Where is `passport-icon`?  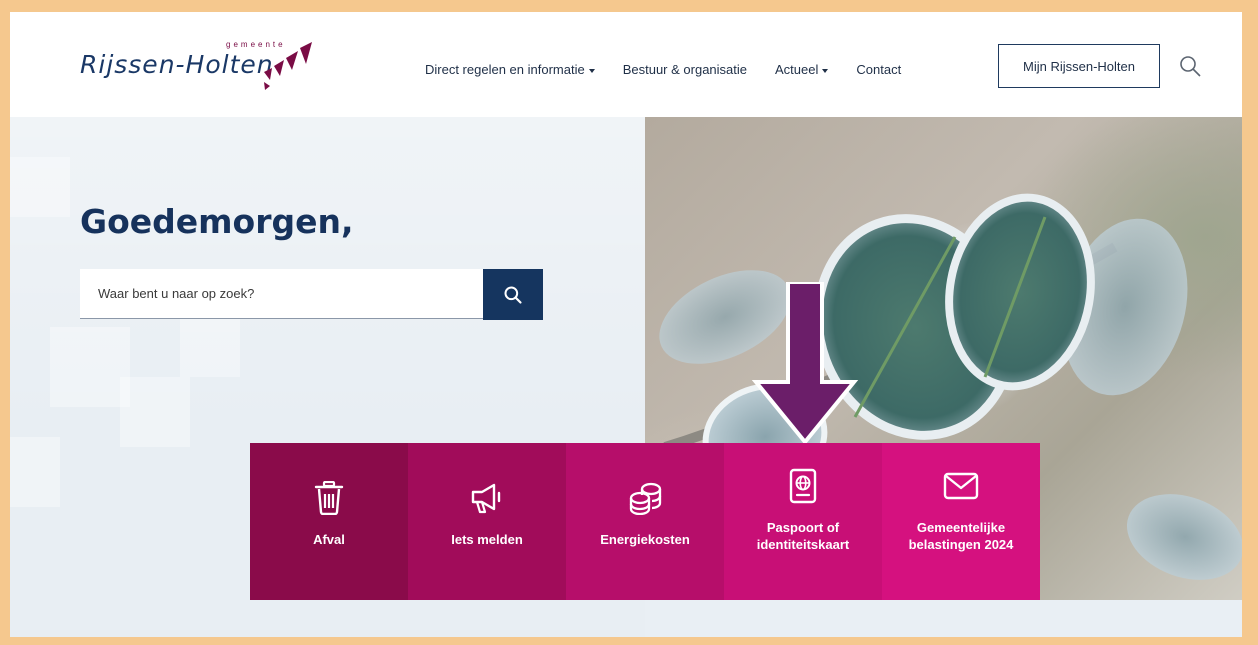 passport-icon is located at coordinates (803, 486).